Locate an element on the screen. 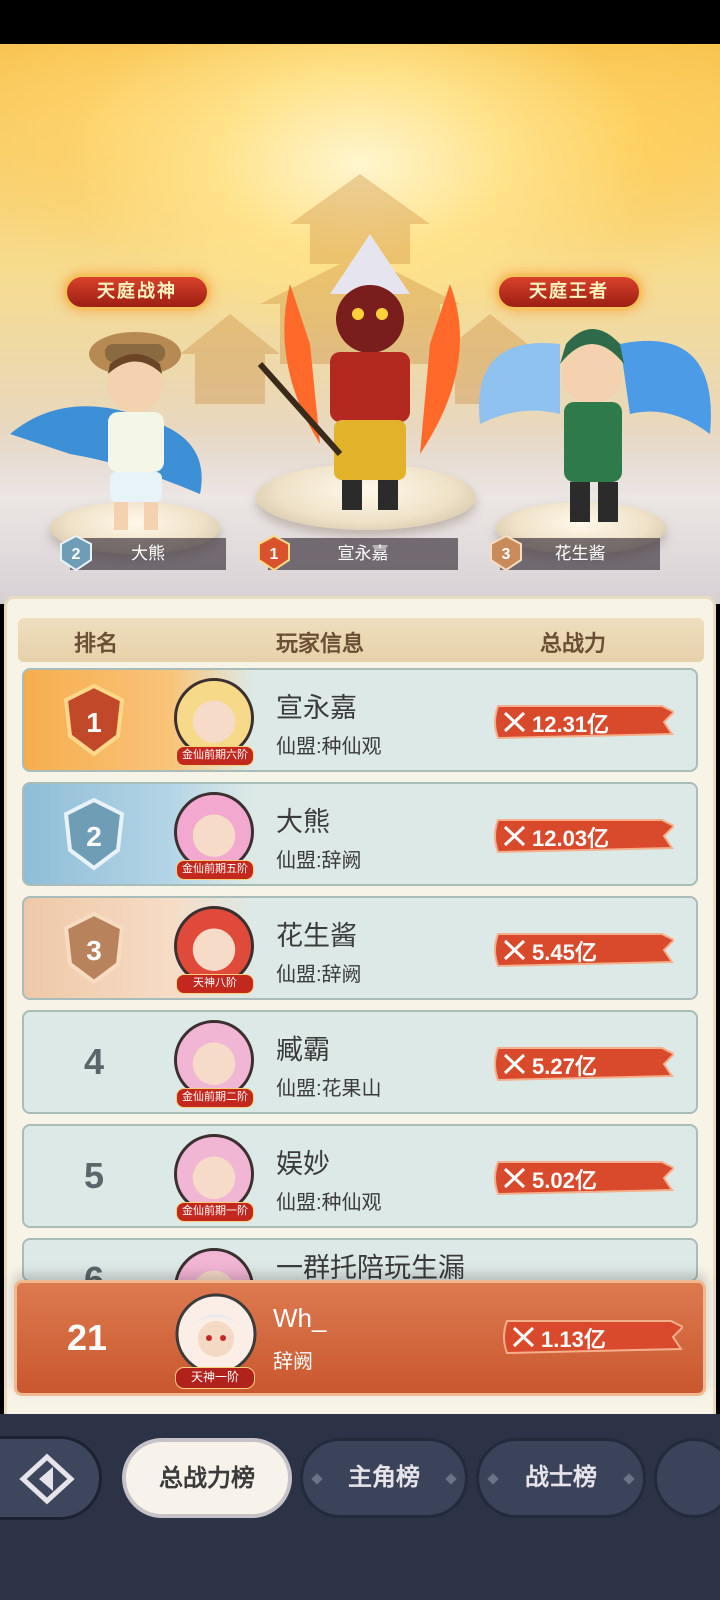  rank-number: 3 is located at coordinates (94, 950).